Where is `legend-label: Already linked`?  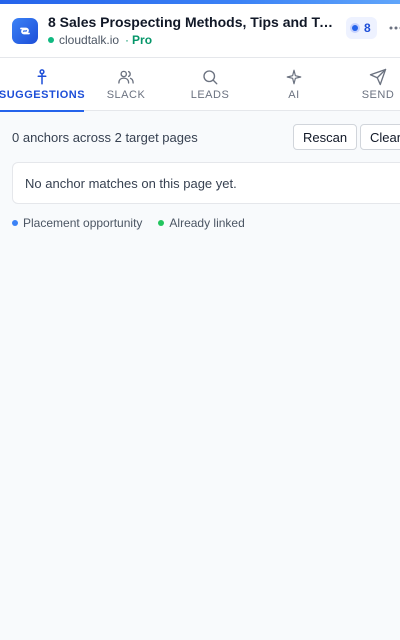
legend-label: Already linked is located at coordinates (207, 223).